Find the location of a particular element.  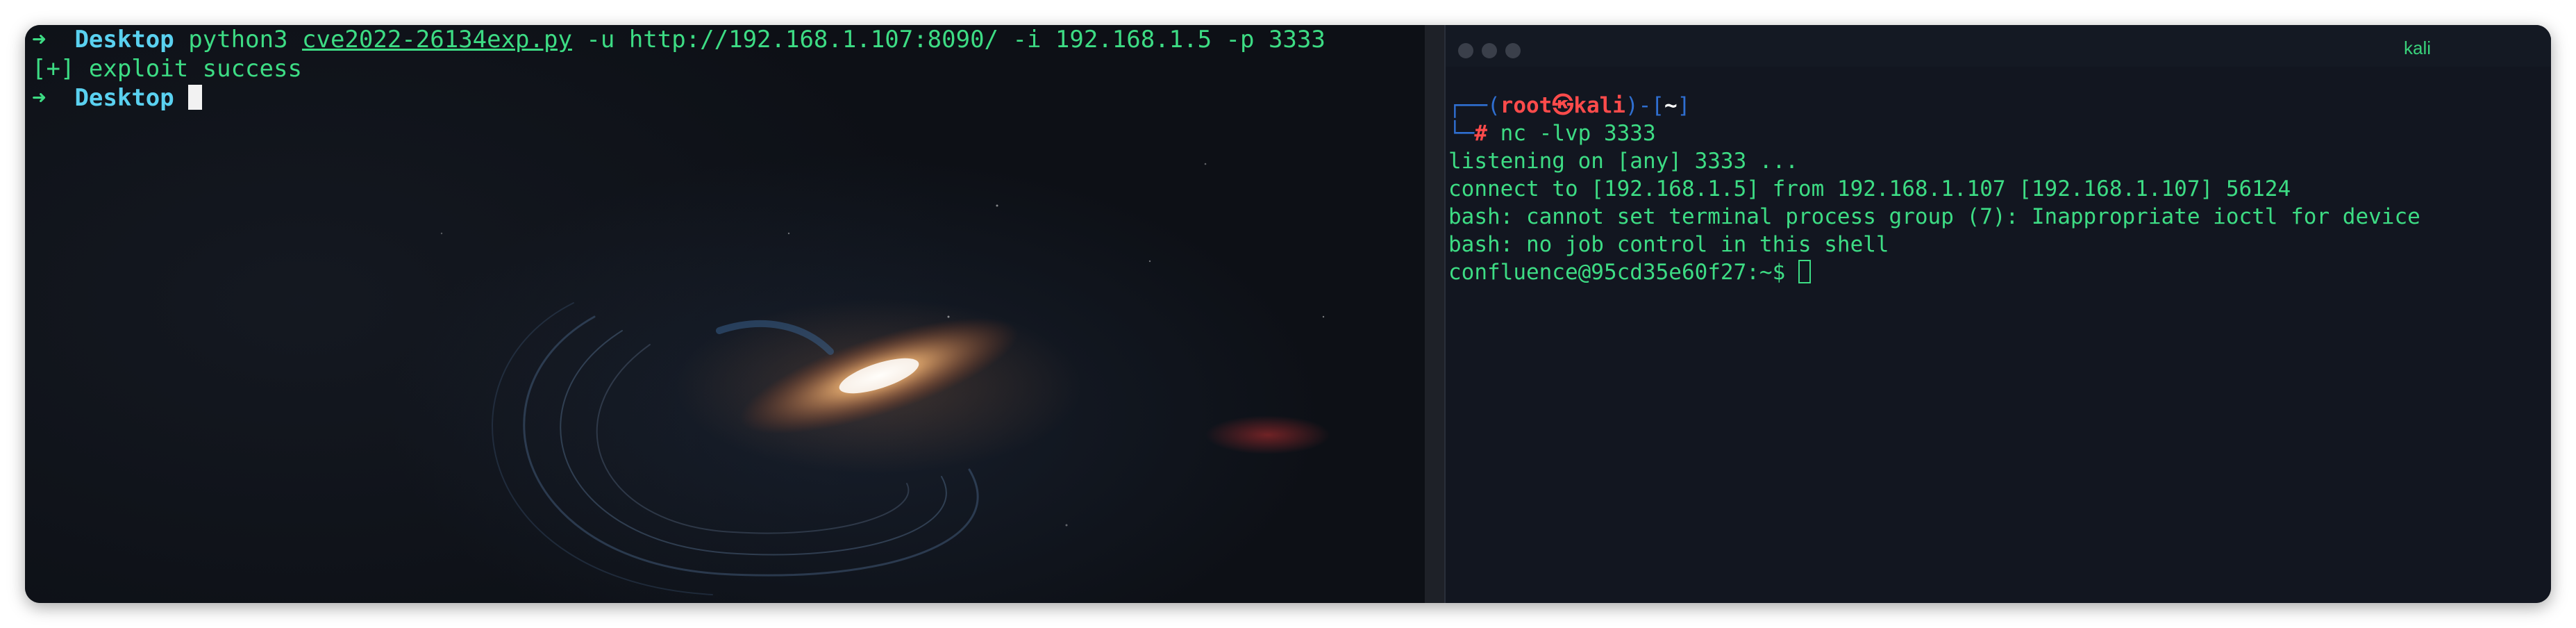

prompt-hash: # is located at coordinates (1480, 133).